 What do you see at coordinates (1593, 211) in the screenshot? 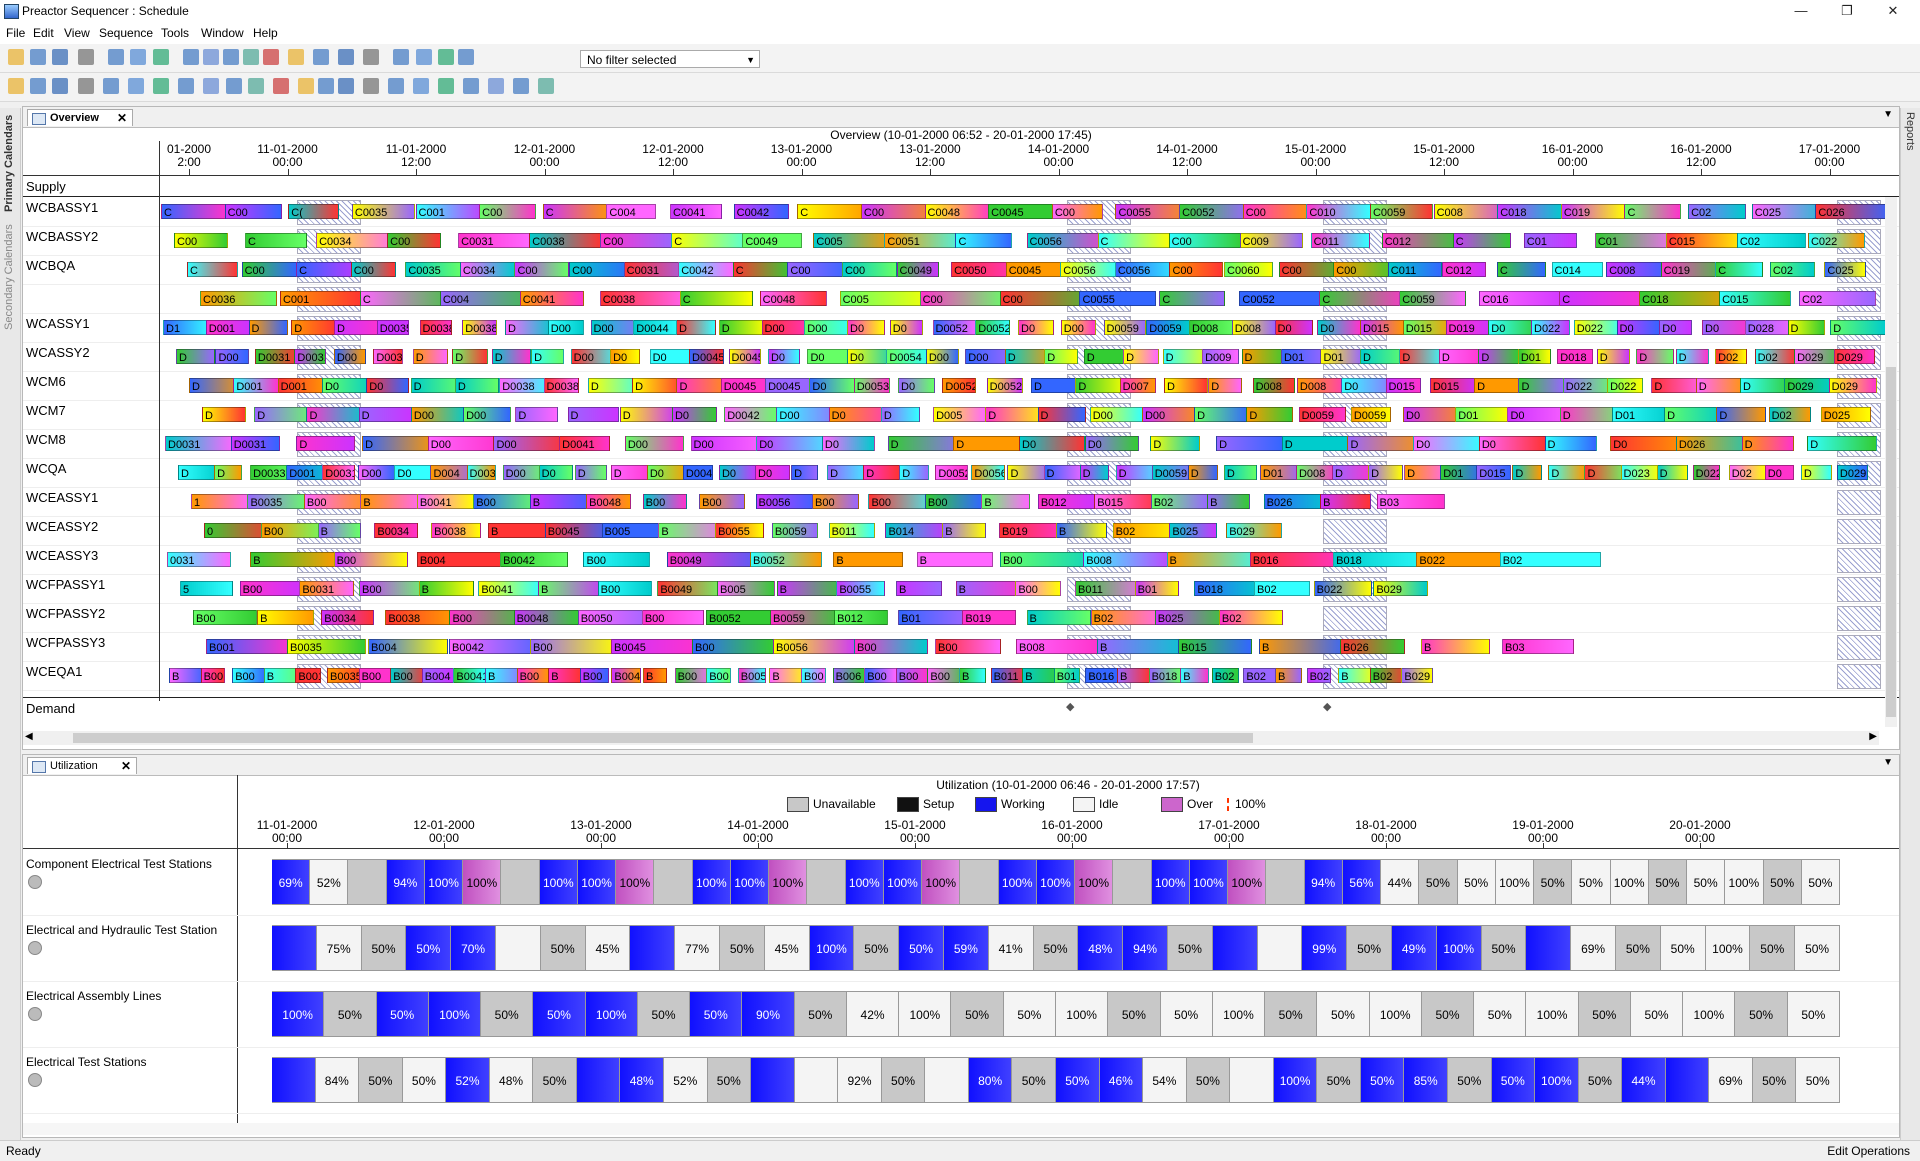
I see `operation-bar: C019` at bounding box center [1593, 211].